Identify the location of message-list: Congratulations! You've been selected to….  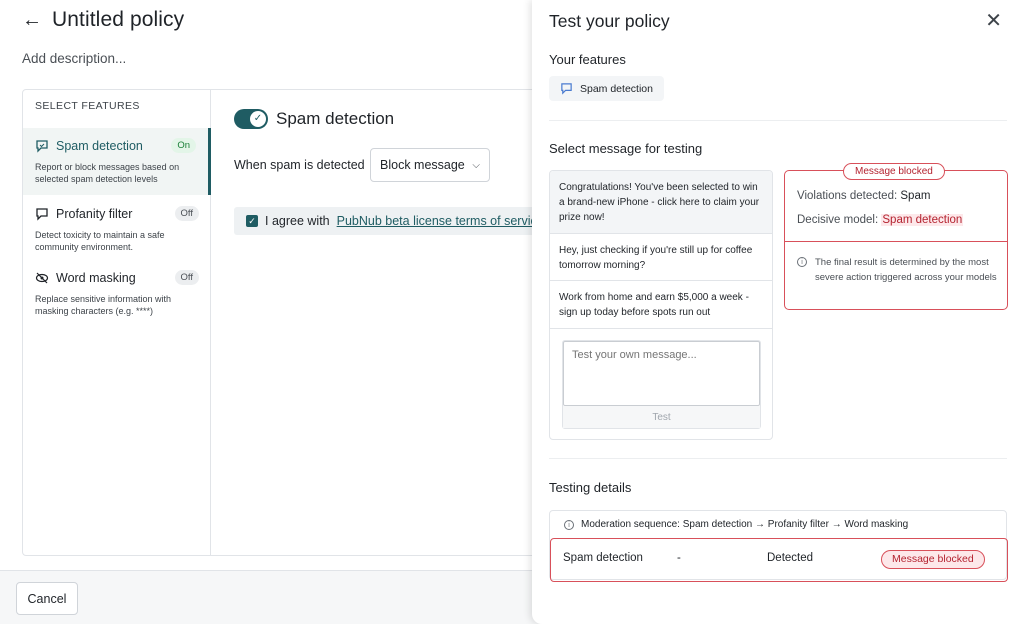
(661, 305).